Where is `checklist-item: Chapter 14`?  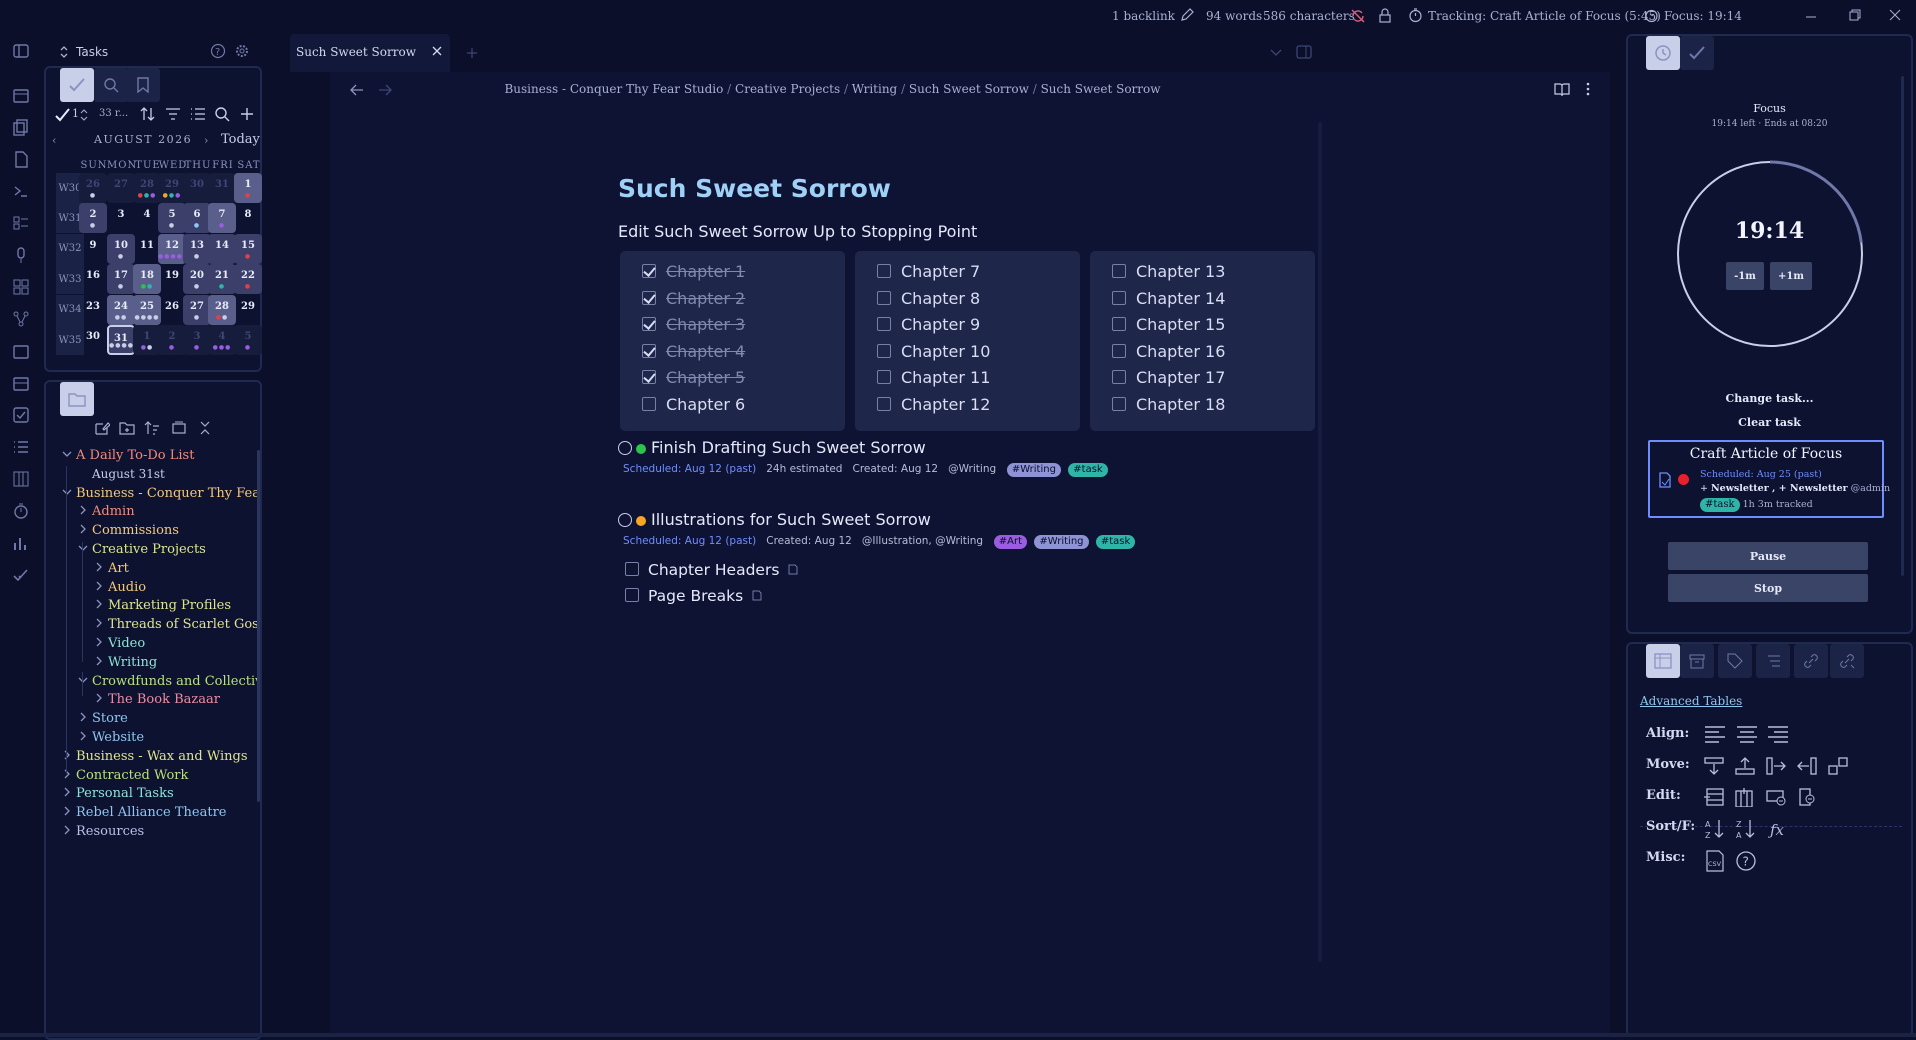
checklist-item: Chapter 14 is located at coordinates (1168, 298).